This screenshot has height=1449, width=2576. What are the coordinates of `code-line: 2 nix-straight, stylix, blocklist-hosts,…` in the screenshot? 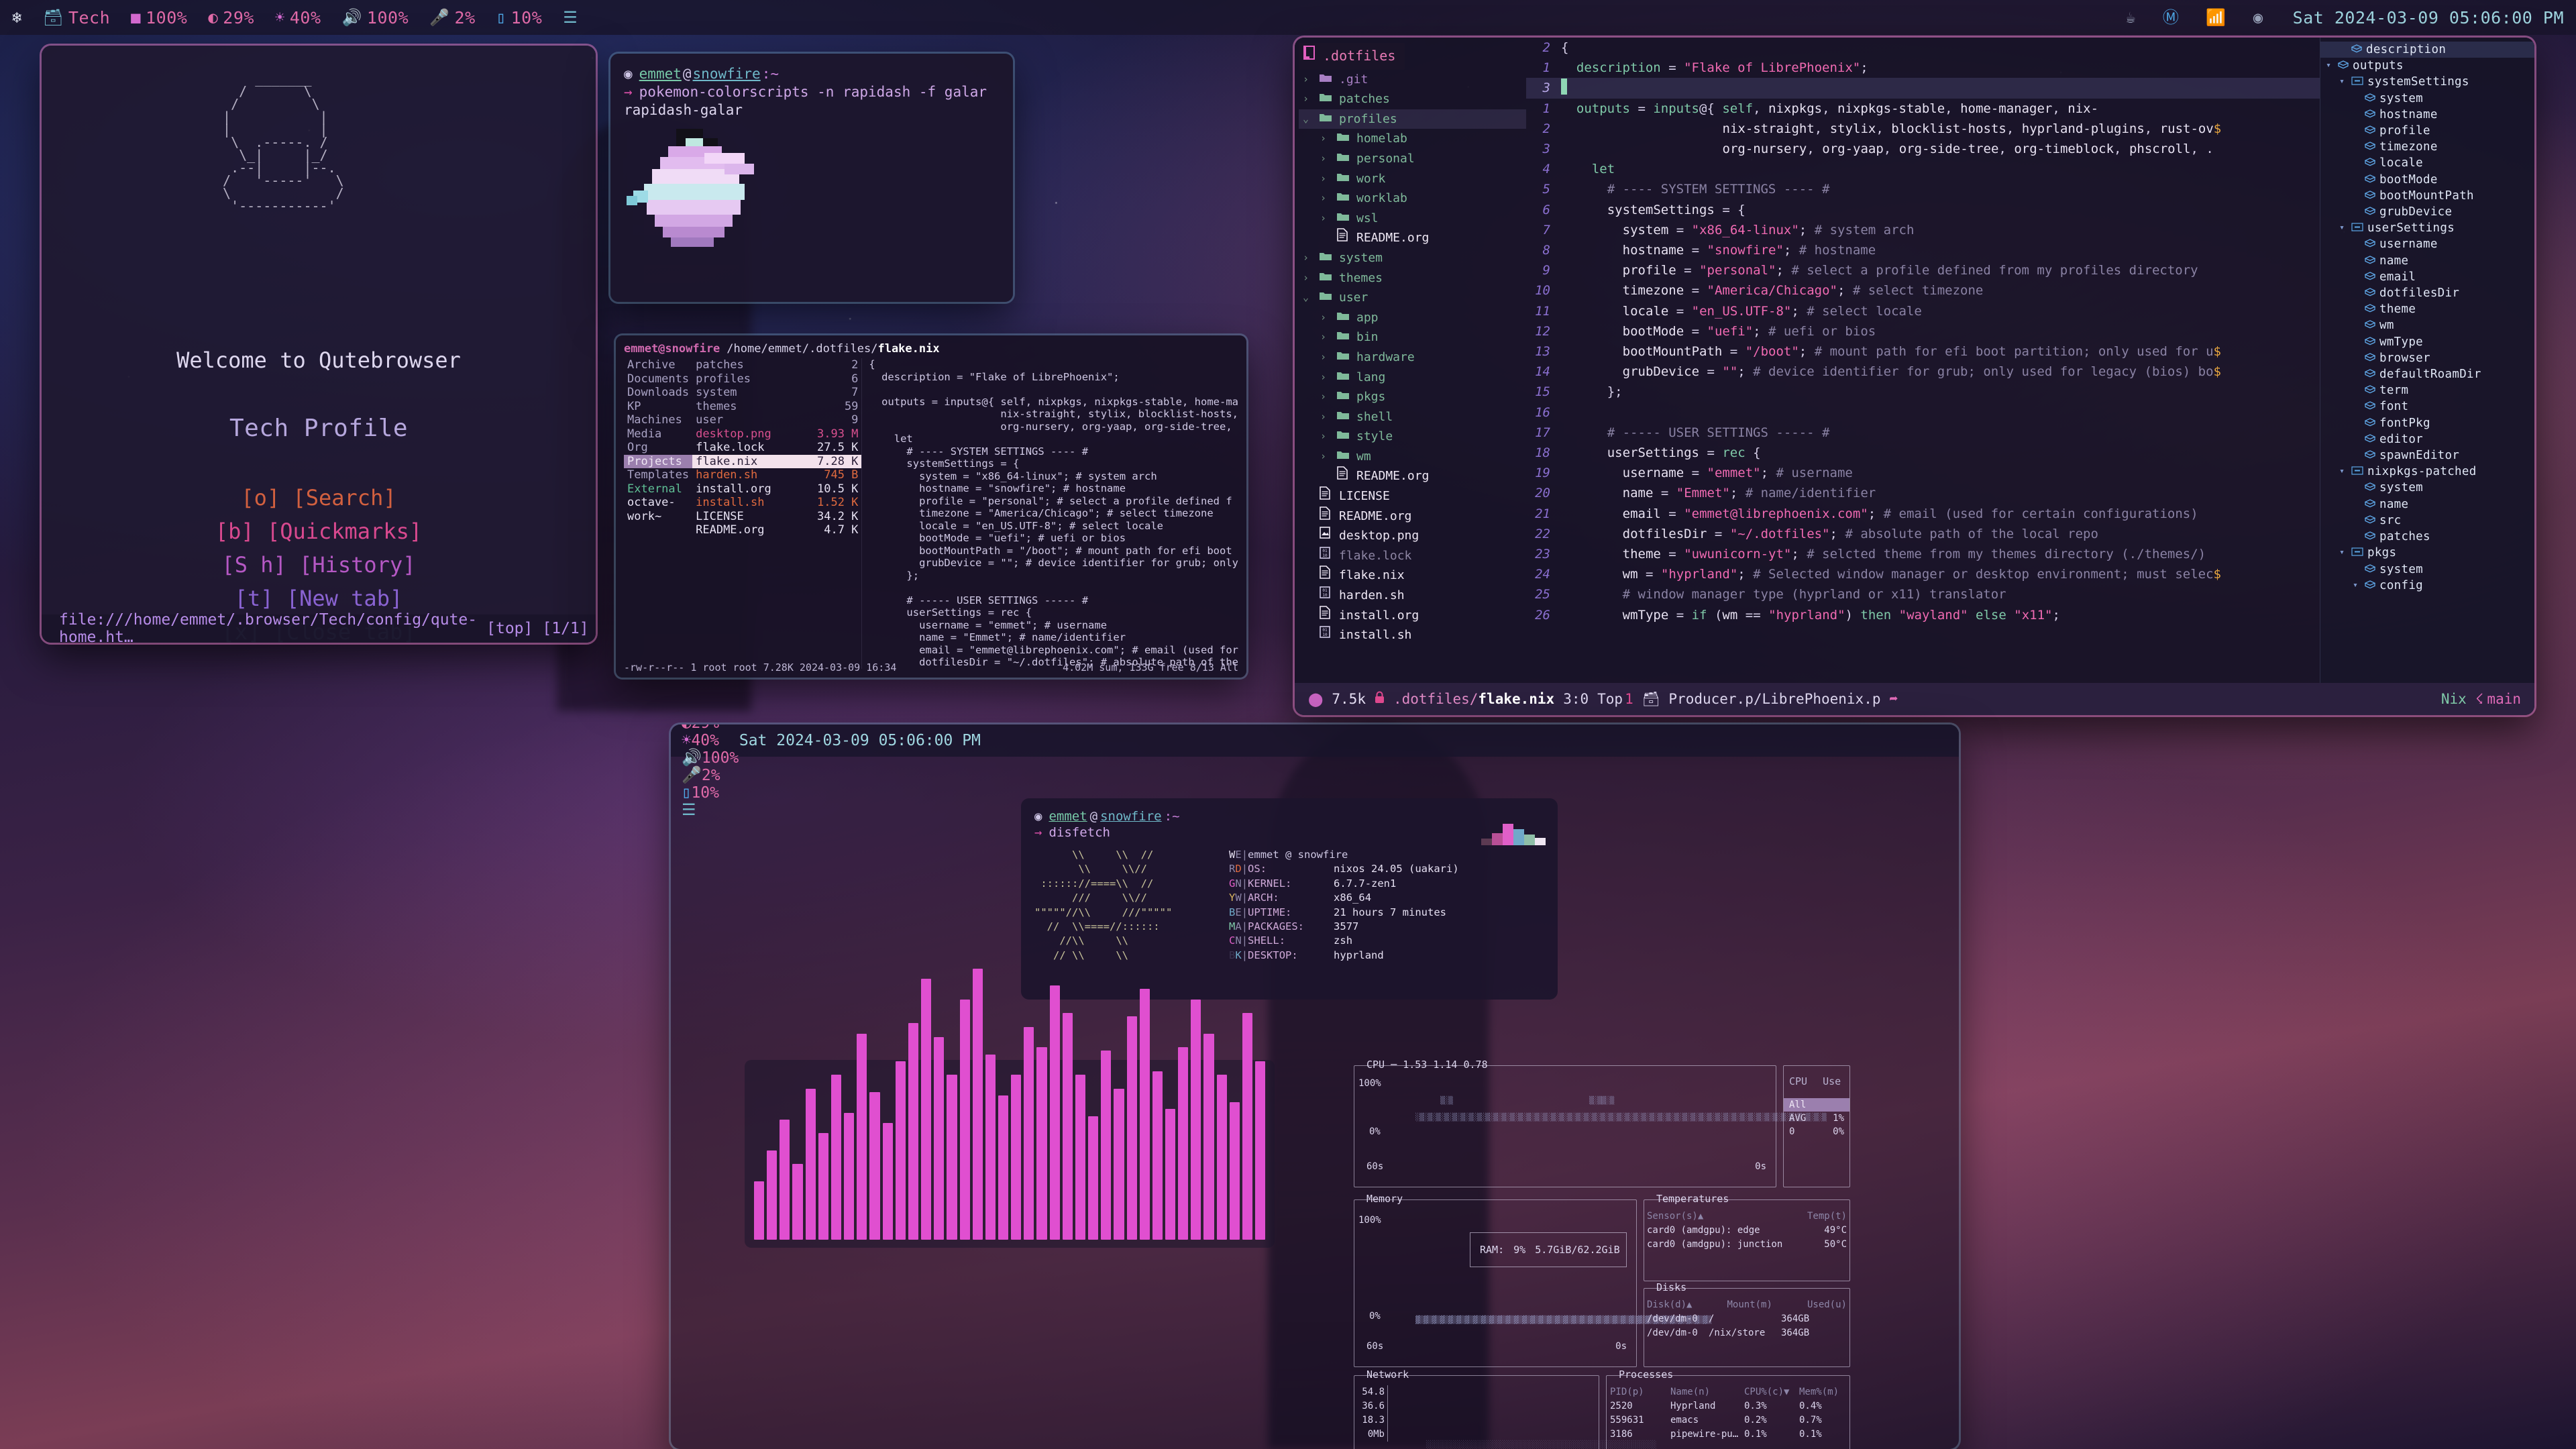 It's located at (1923, 129).